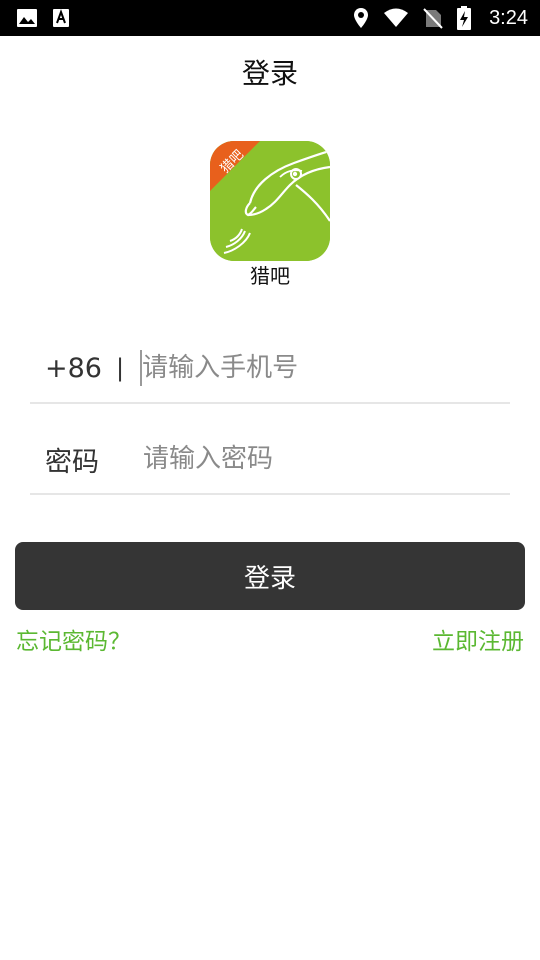  Describe the element at coordinates (396, 18) in the screenshot. I see `wifi-icon` at that location.